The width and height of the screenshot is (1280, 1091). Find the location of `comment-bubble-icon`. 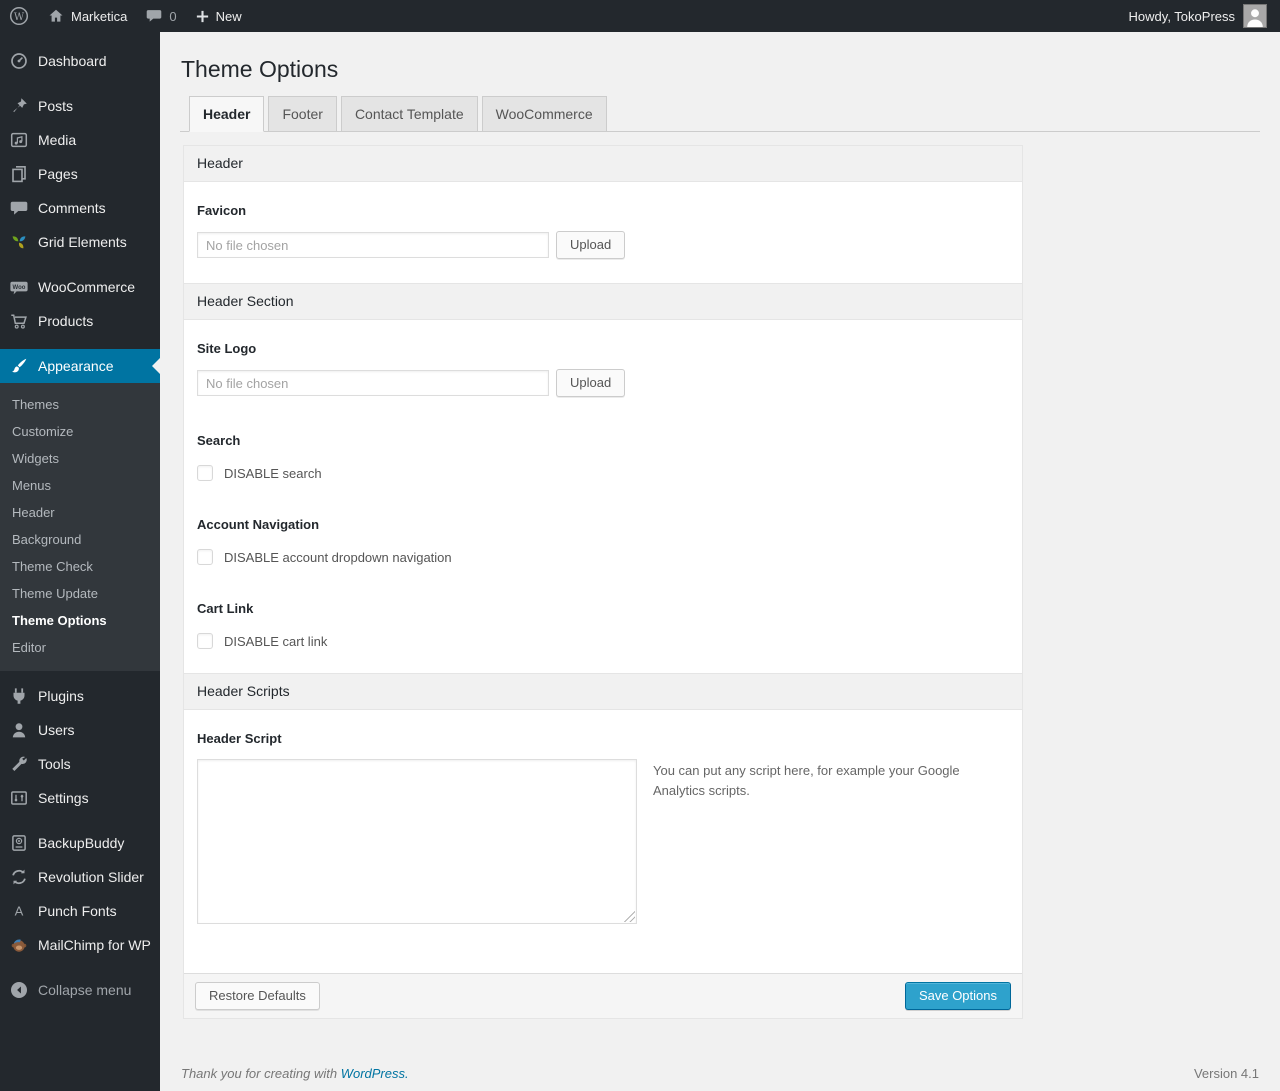

comment-bubble-icon is located at coordinates (154, 16).